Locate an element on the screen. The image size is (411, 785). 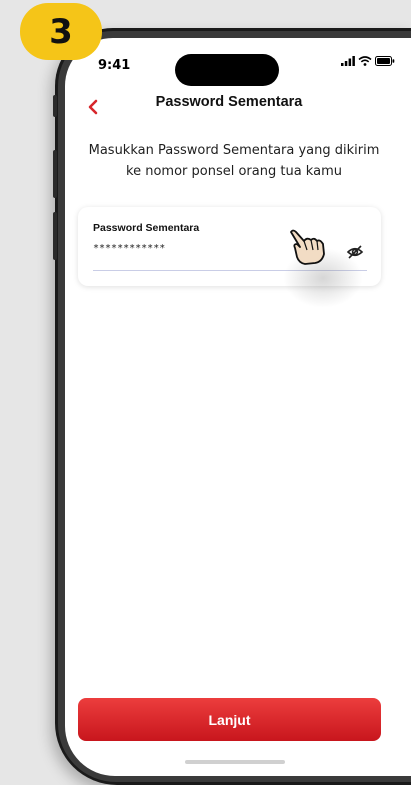
password-label: Password Sementara is located at coordinates (146, 228).